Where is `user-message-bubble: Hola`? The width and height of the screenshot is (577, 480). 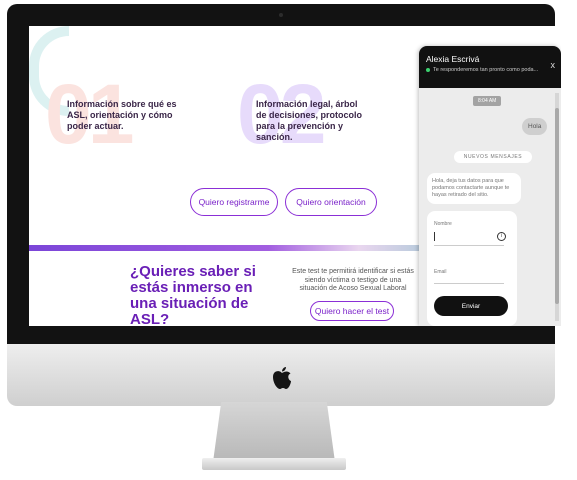
user-message-bubble: Hola is located at coordinates (535, 126).